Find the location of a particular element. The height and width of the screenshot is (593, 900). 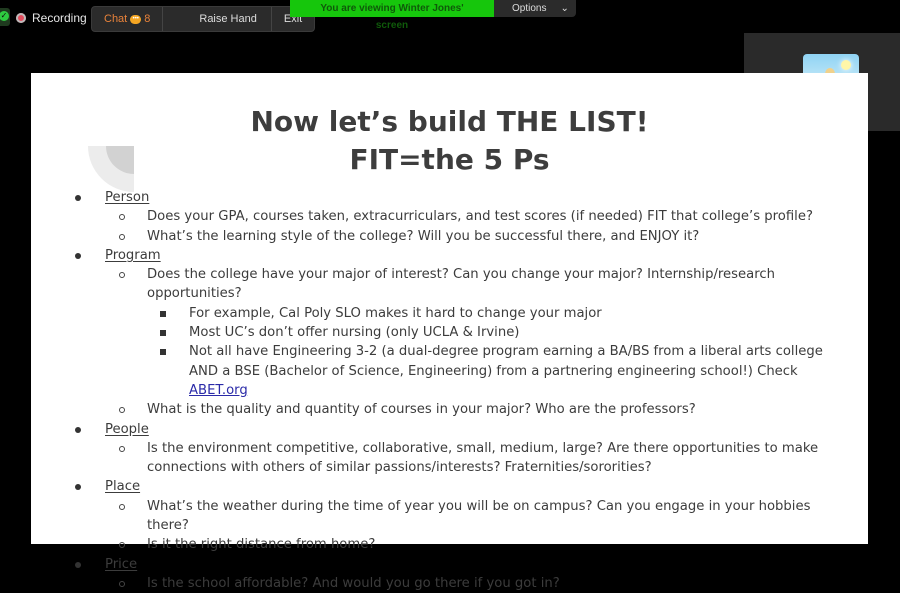

options-label: Options is located at coordinates (529, 8).